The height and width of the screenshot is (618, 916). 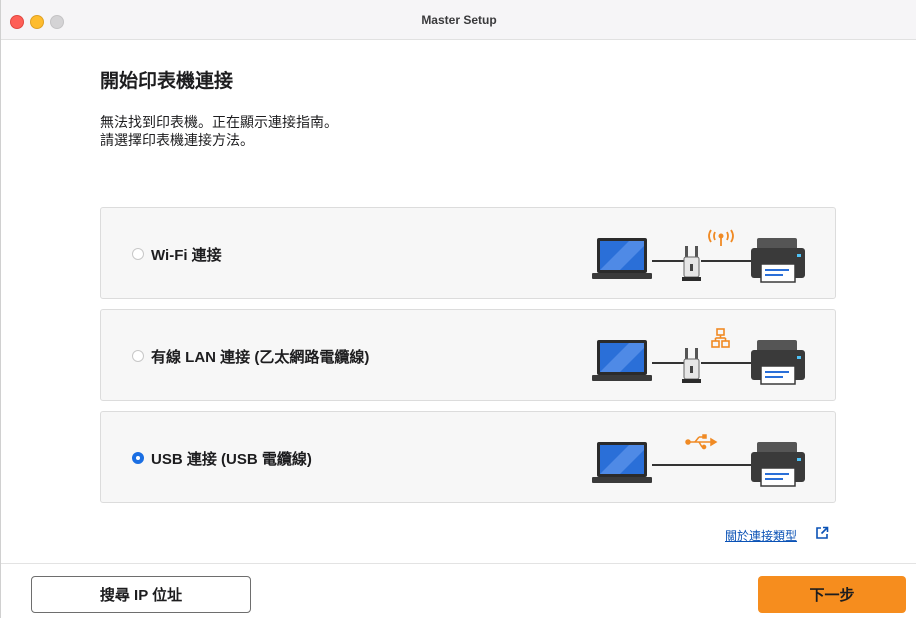 I want to click on instructions: 無法找到印表機。正在顯示連接指南。 請選擇印表機連接方法。, so click(x=219, y=131).